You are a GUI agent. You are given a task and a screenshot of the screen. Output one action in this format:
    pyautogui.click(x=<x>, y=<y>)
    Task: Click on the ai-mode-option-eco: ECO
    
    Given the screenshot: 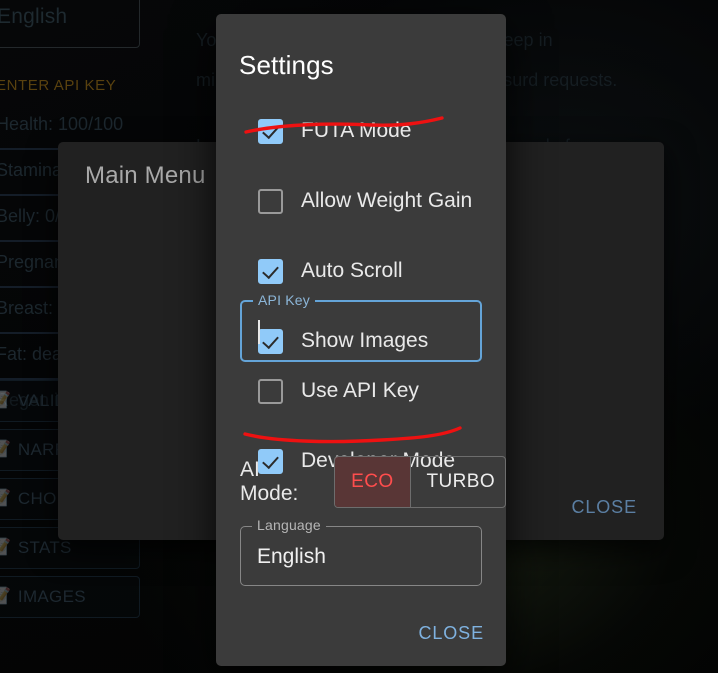 What is the action you would take?
    pyautogui.click(x=372, y=482)
    